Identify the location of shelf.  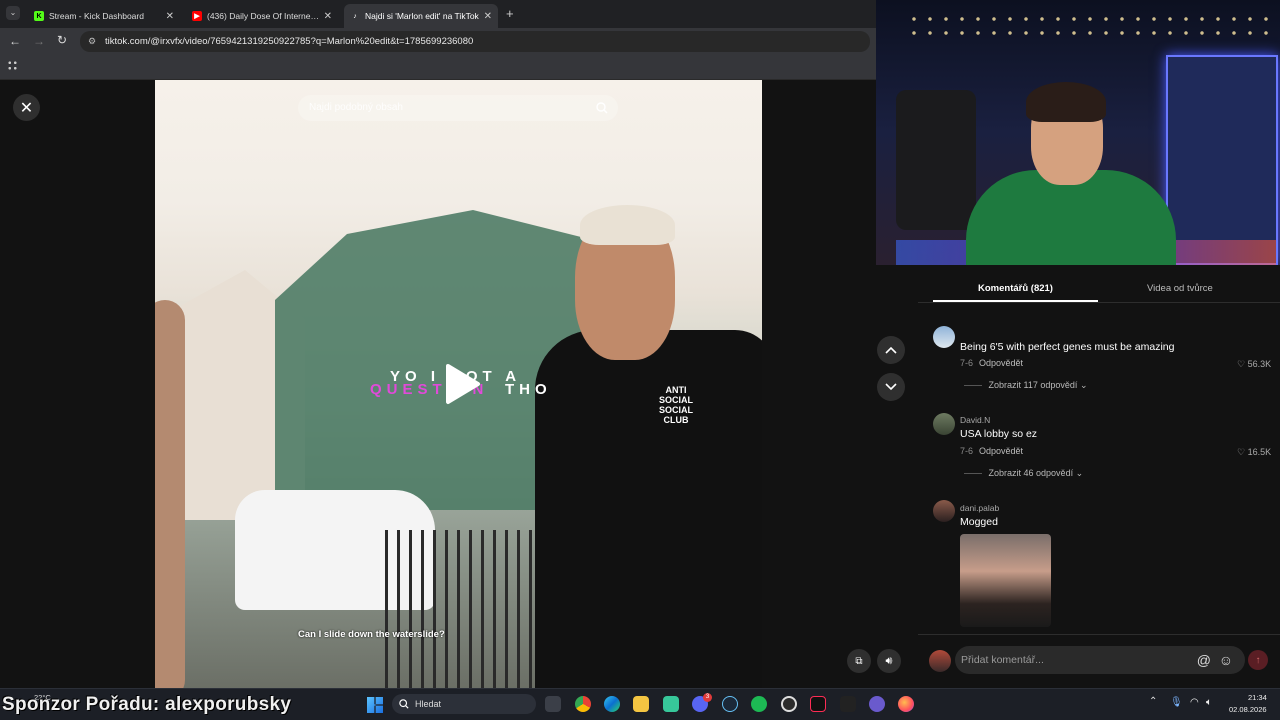
(1222, 160).